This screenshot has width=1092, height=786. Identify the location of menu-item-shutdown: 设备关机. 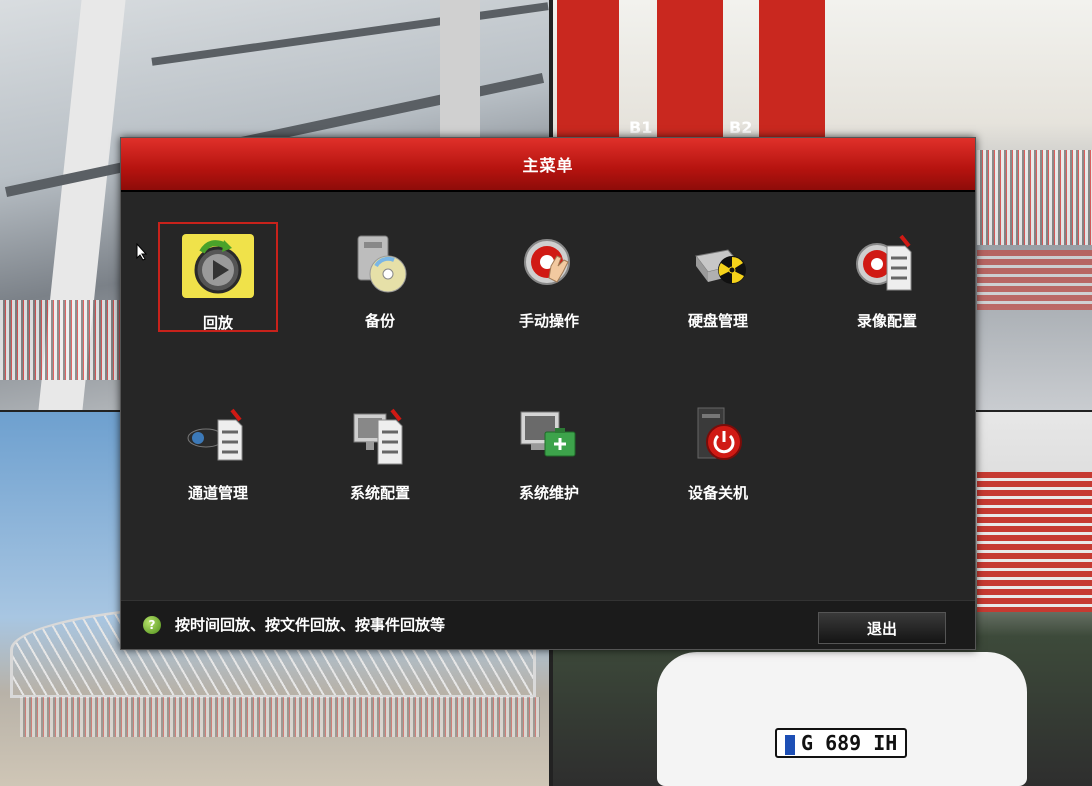
(718, 449).